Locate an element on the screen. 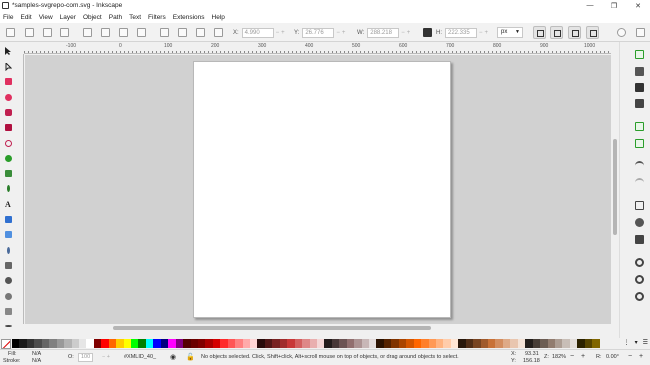 The height and width of the screenshot is (365, 650). close-button: ✕ is located at coordinates (638, 5).